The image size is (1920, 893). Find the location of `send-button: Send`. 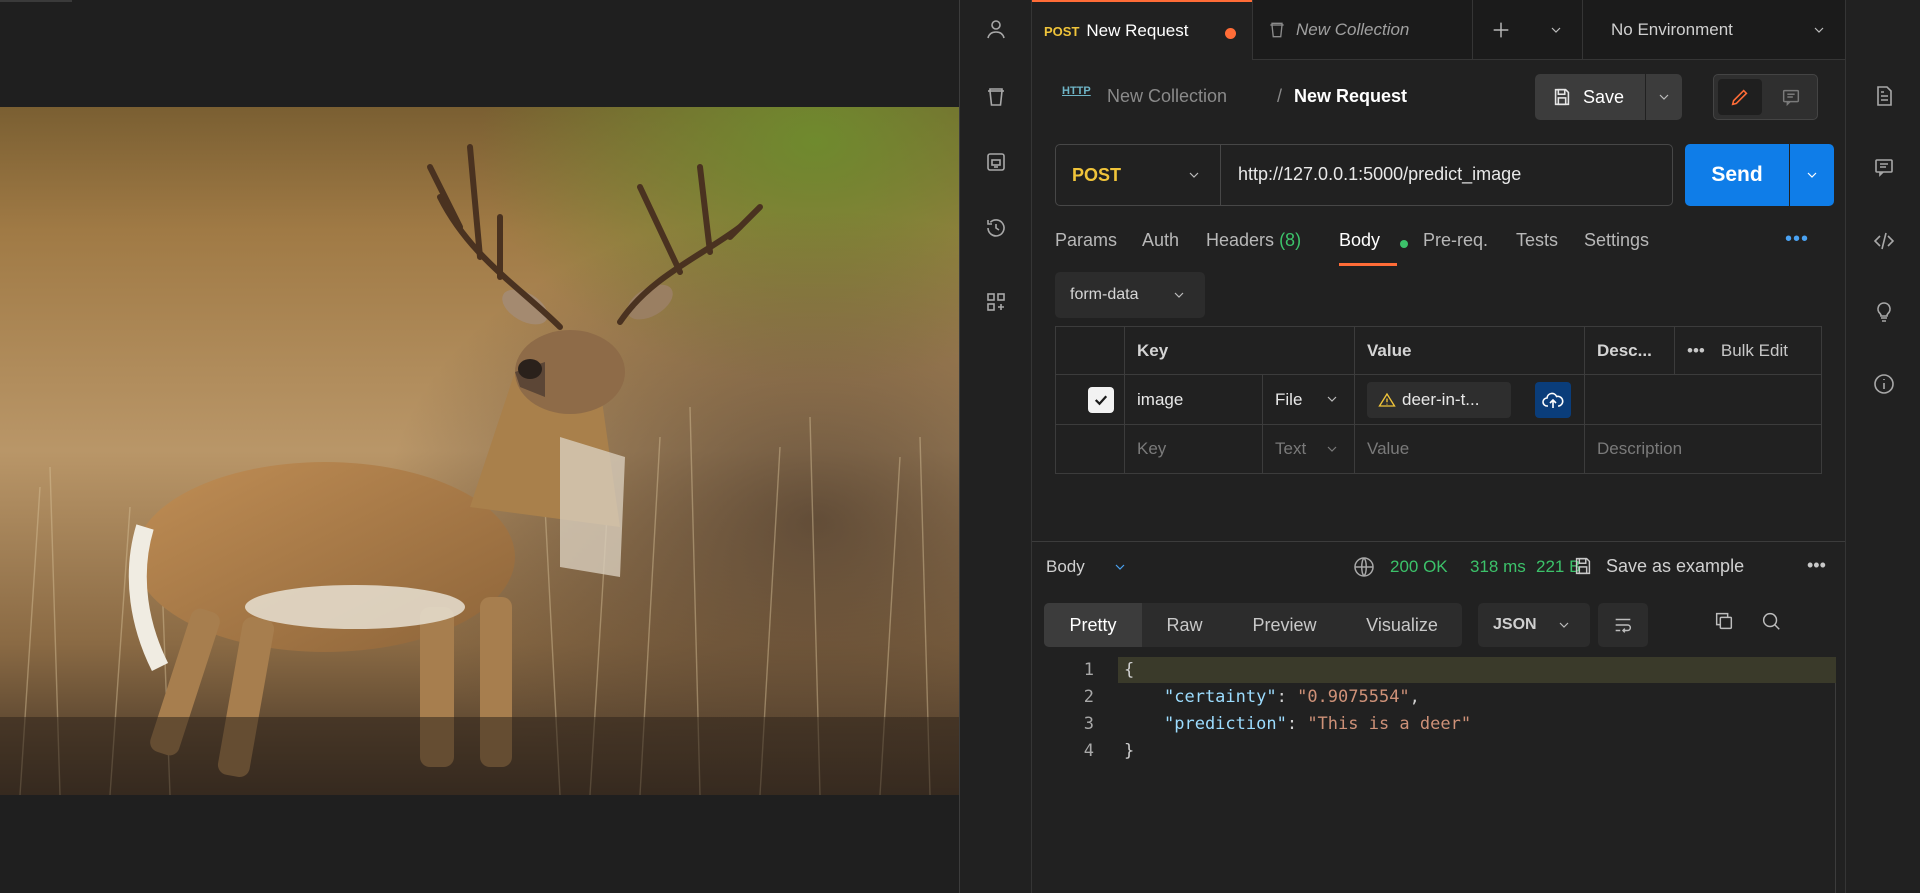

send-button: Send is located at coordinates (1737, 175).